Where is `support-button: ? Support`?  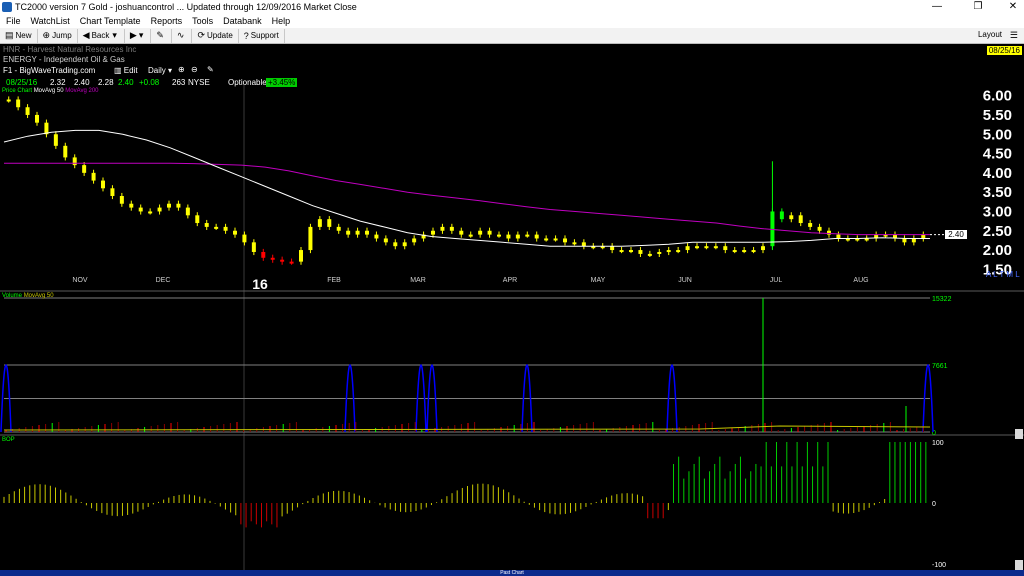 support-button: ? Support is located at coordinates (262, 35).